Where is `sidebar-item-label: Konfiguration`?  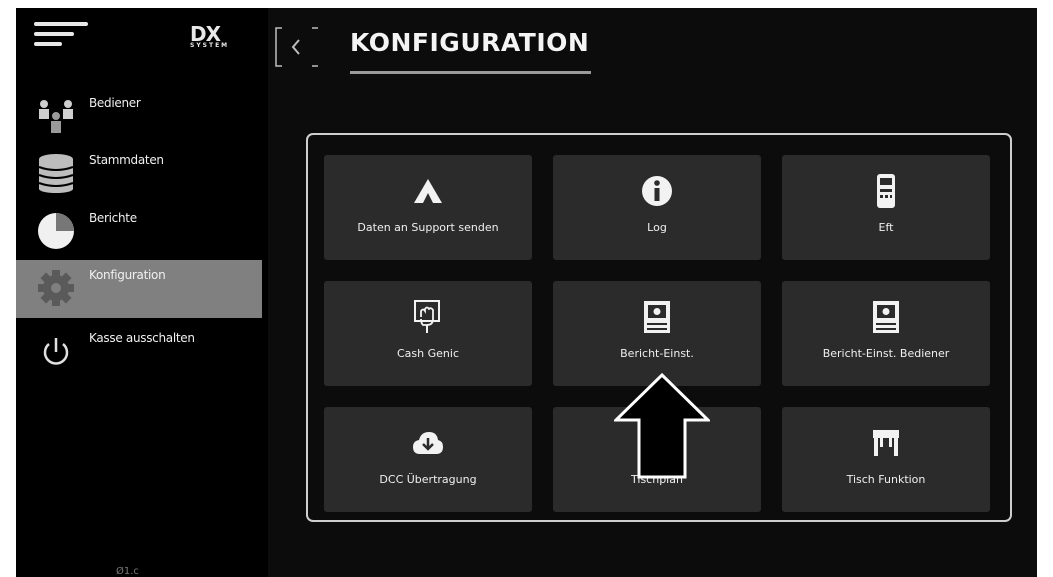 sidebar-item-label: Konfiguration is located at coordinates (127, 275).